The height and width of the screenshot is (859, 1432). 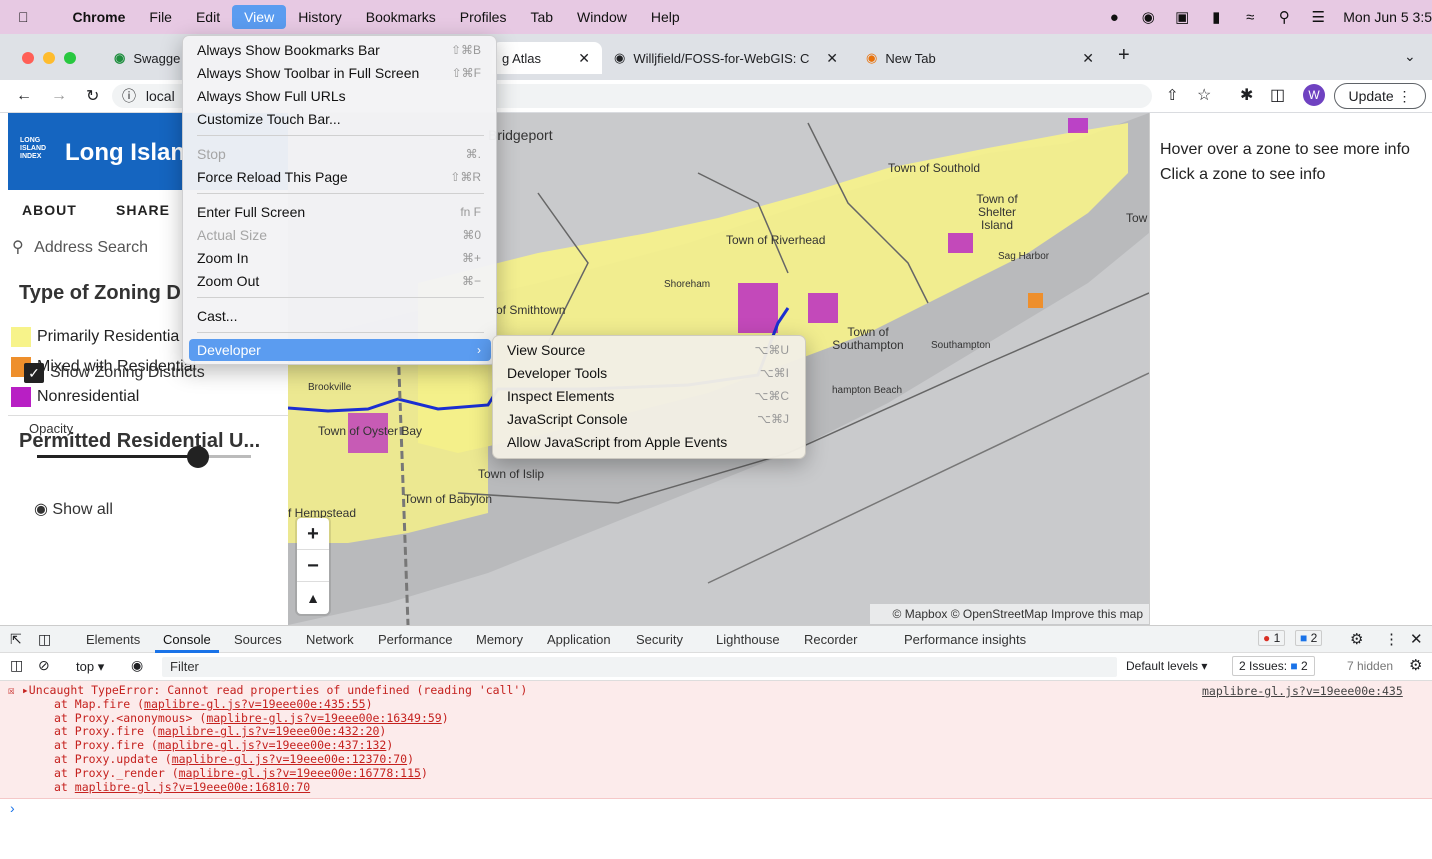 What do you see at coordinates (255, 704) in the screenshot?
I see `stack-link: maplibre-gl.js?v=19eee00e:435:55` at bounding box center [255, 704].